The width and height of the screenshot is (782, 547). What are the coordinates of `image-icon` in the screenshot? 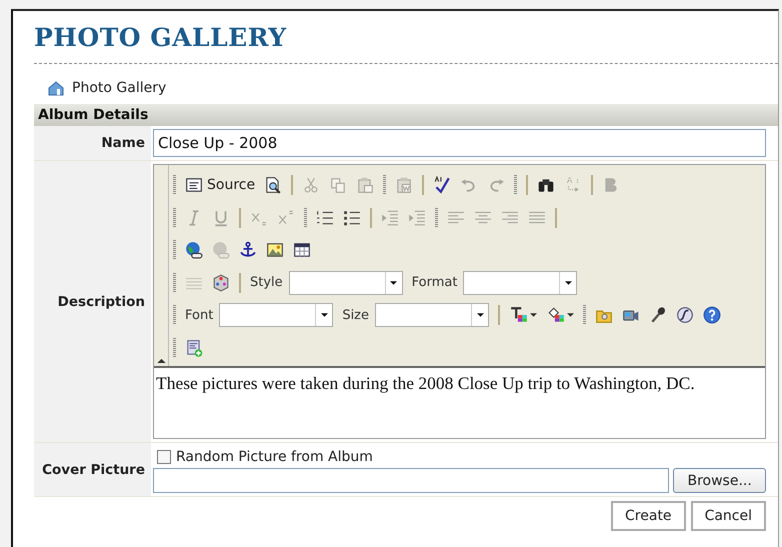 It's located at (275, 250).